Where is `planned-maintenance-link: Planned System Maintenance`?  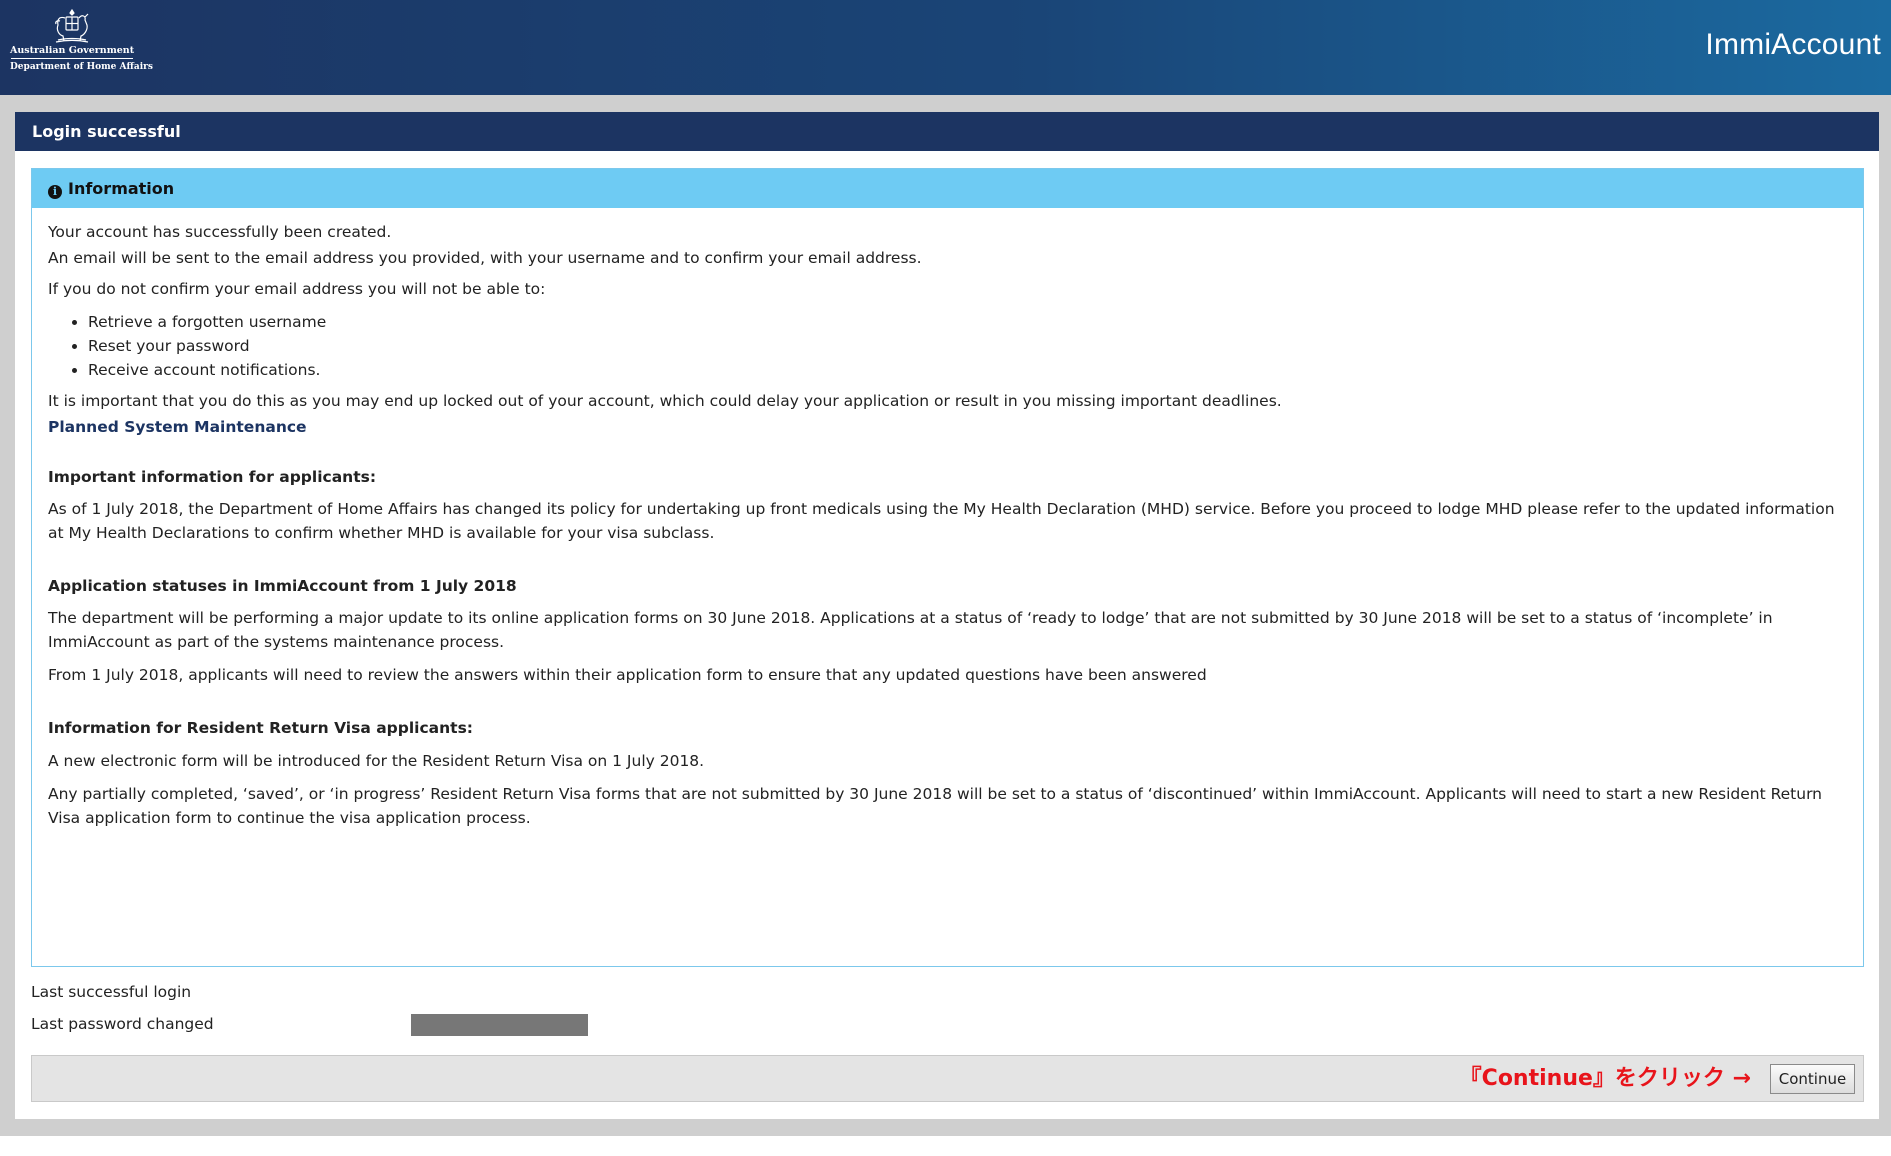
planned-maintenance-link: Planned System Maintenance is located at coordinates (177, 427).